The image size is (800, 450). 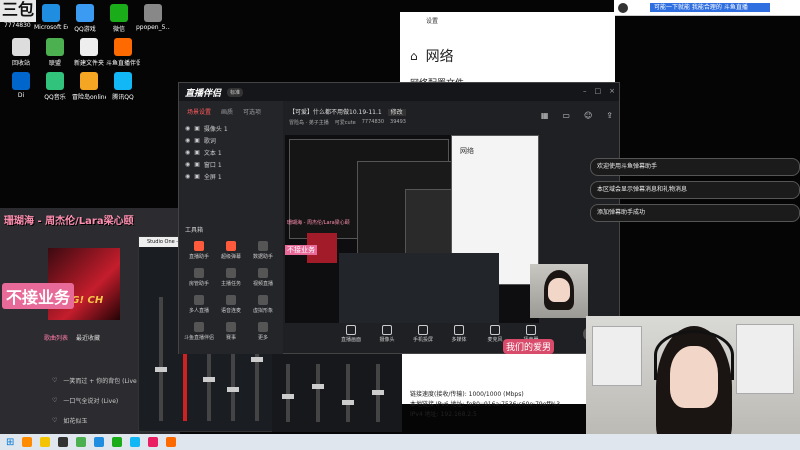 I want to click on settings-title: 设置, so click(x=432, y=21).